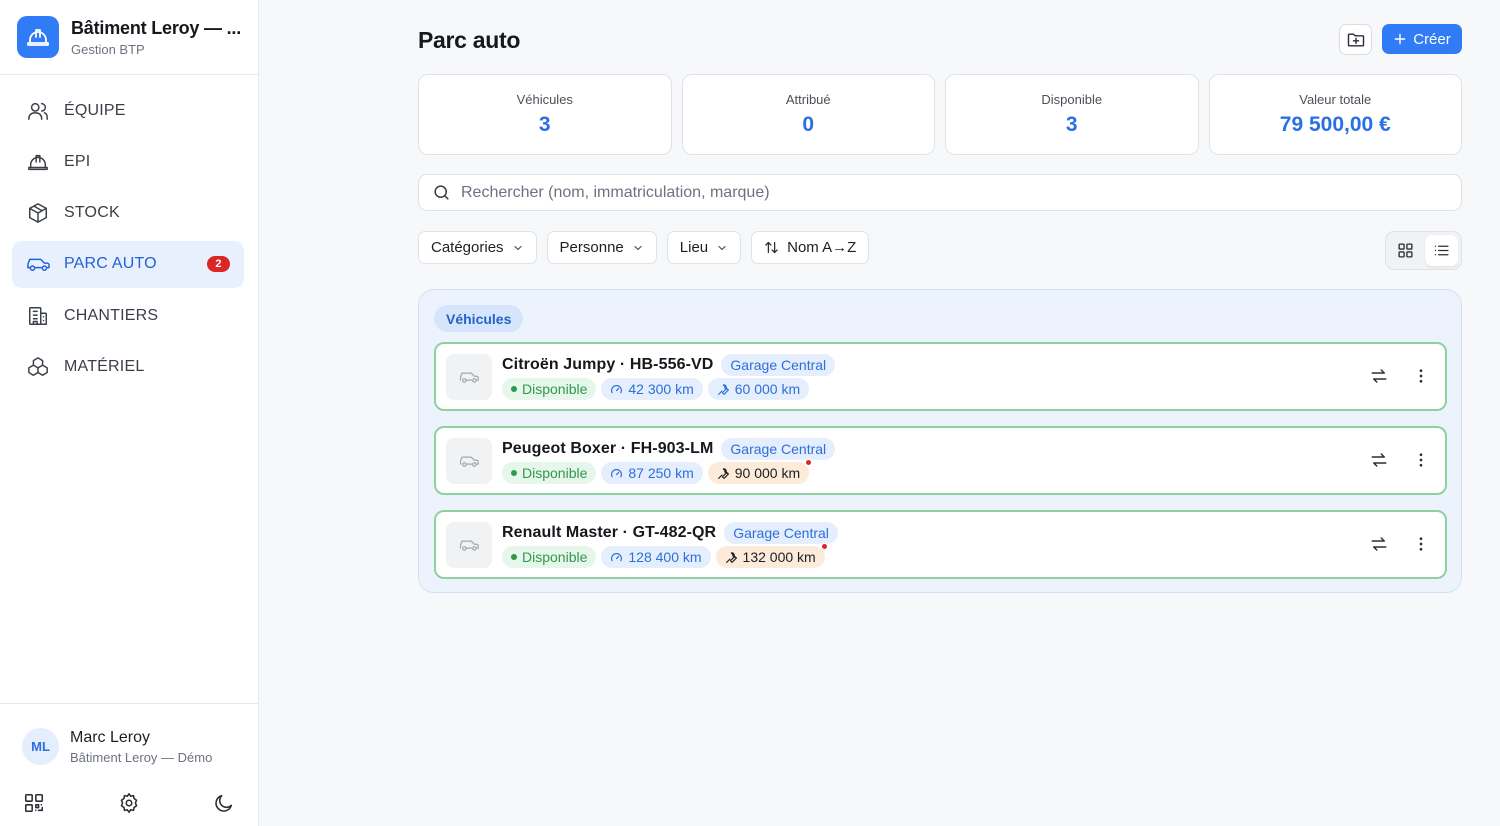  I want to click on search-icon, so click(441, 192).